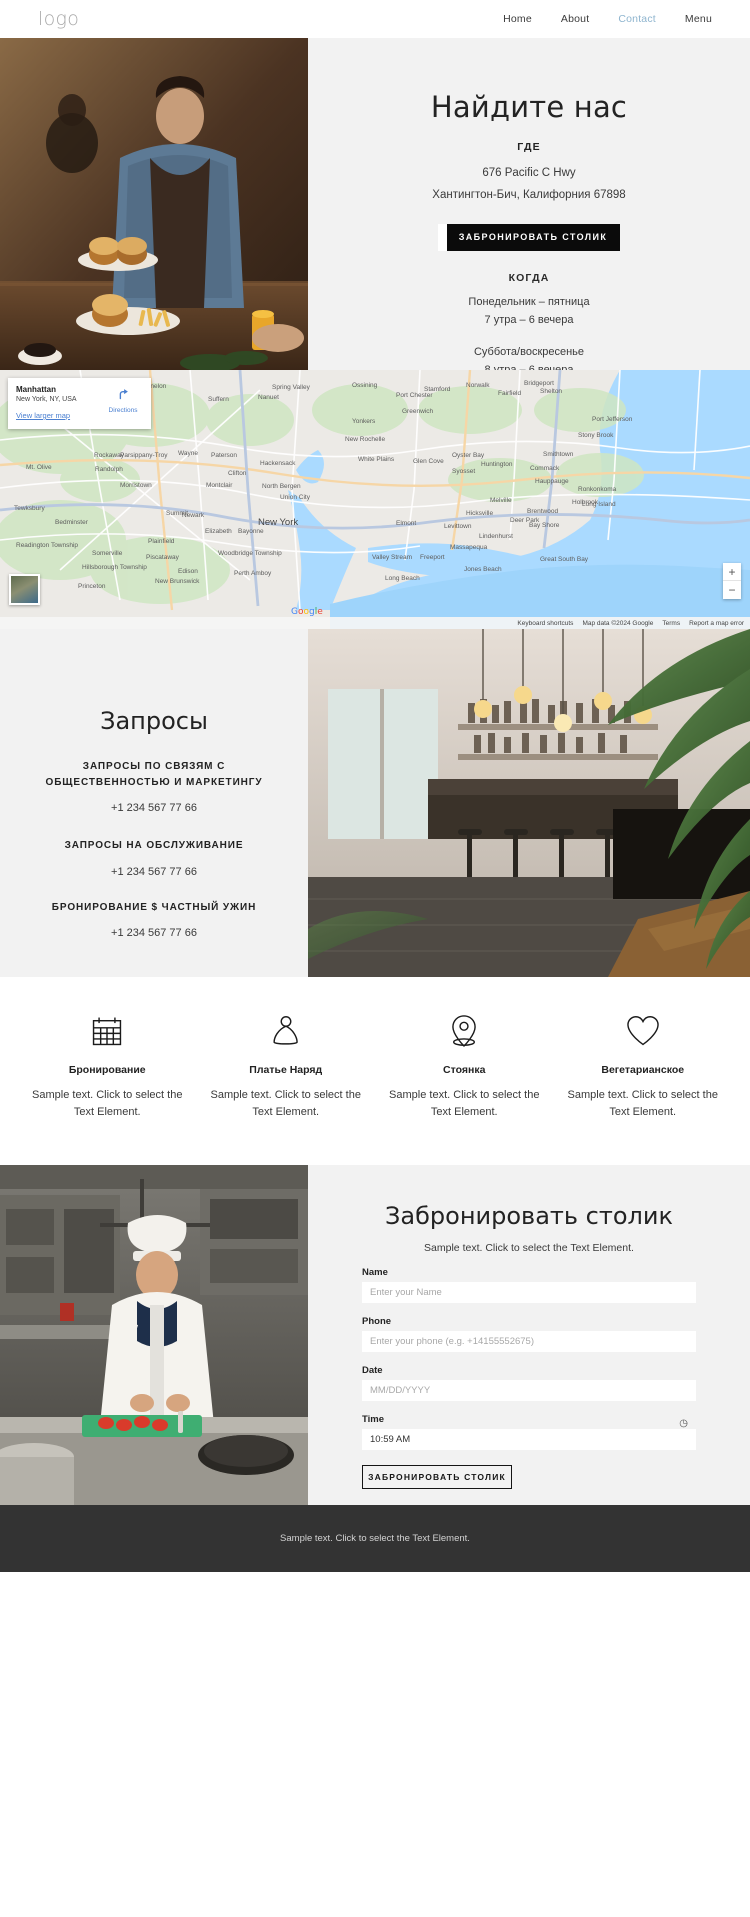  Describe the element at coordinates (529, 1342) in the screenshot. I see `phone-input` at that location.